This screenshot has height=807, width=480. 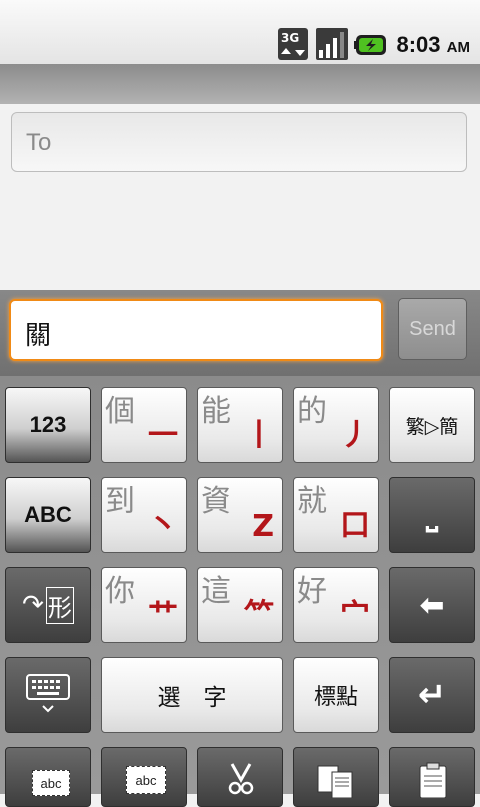 I want to click on clock-ampm: AM, so click(x=458, y=47).